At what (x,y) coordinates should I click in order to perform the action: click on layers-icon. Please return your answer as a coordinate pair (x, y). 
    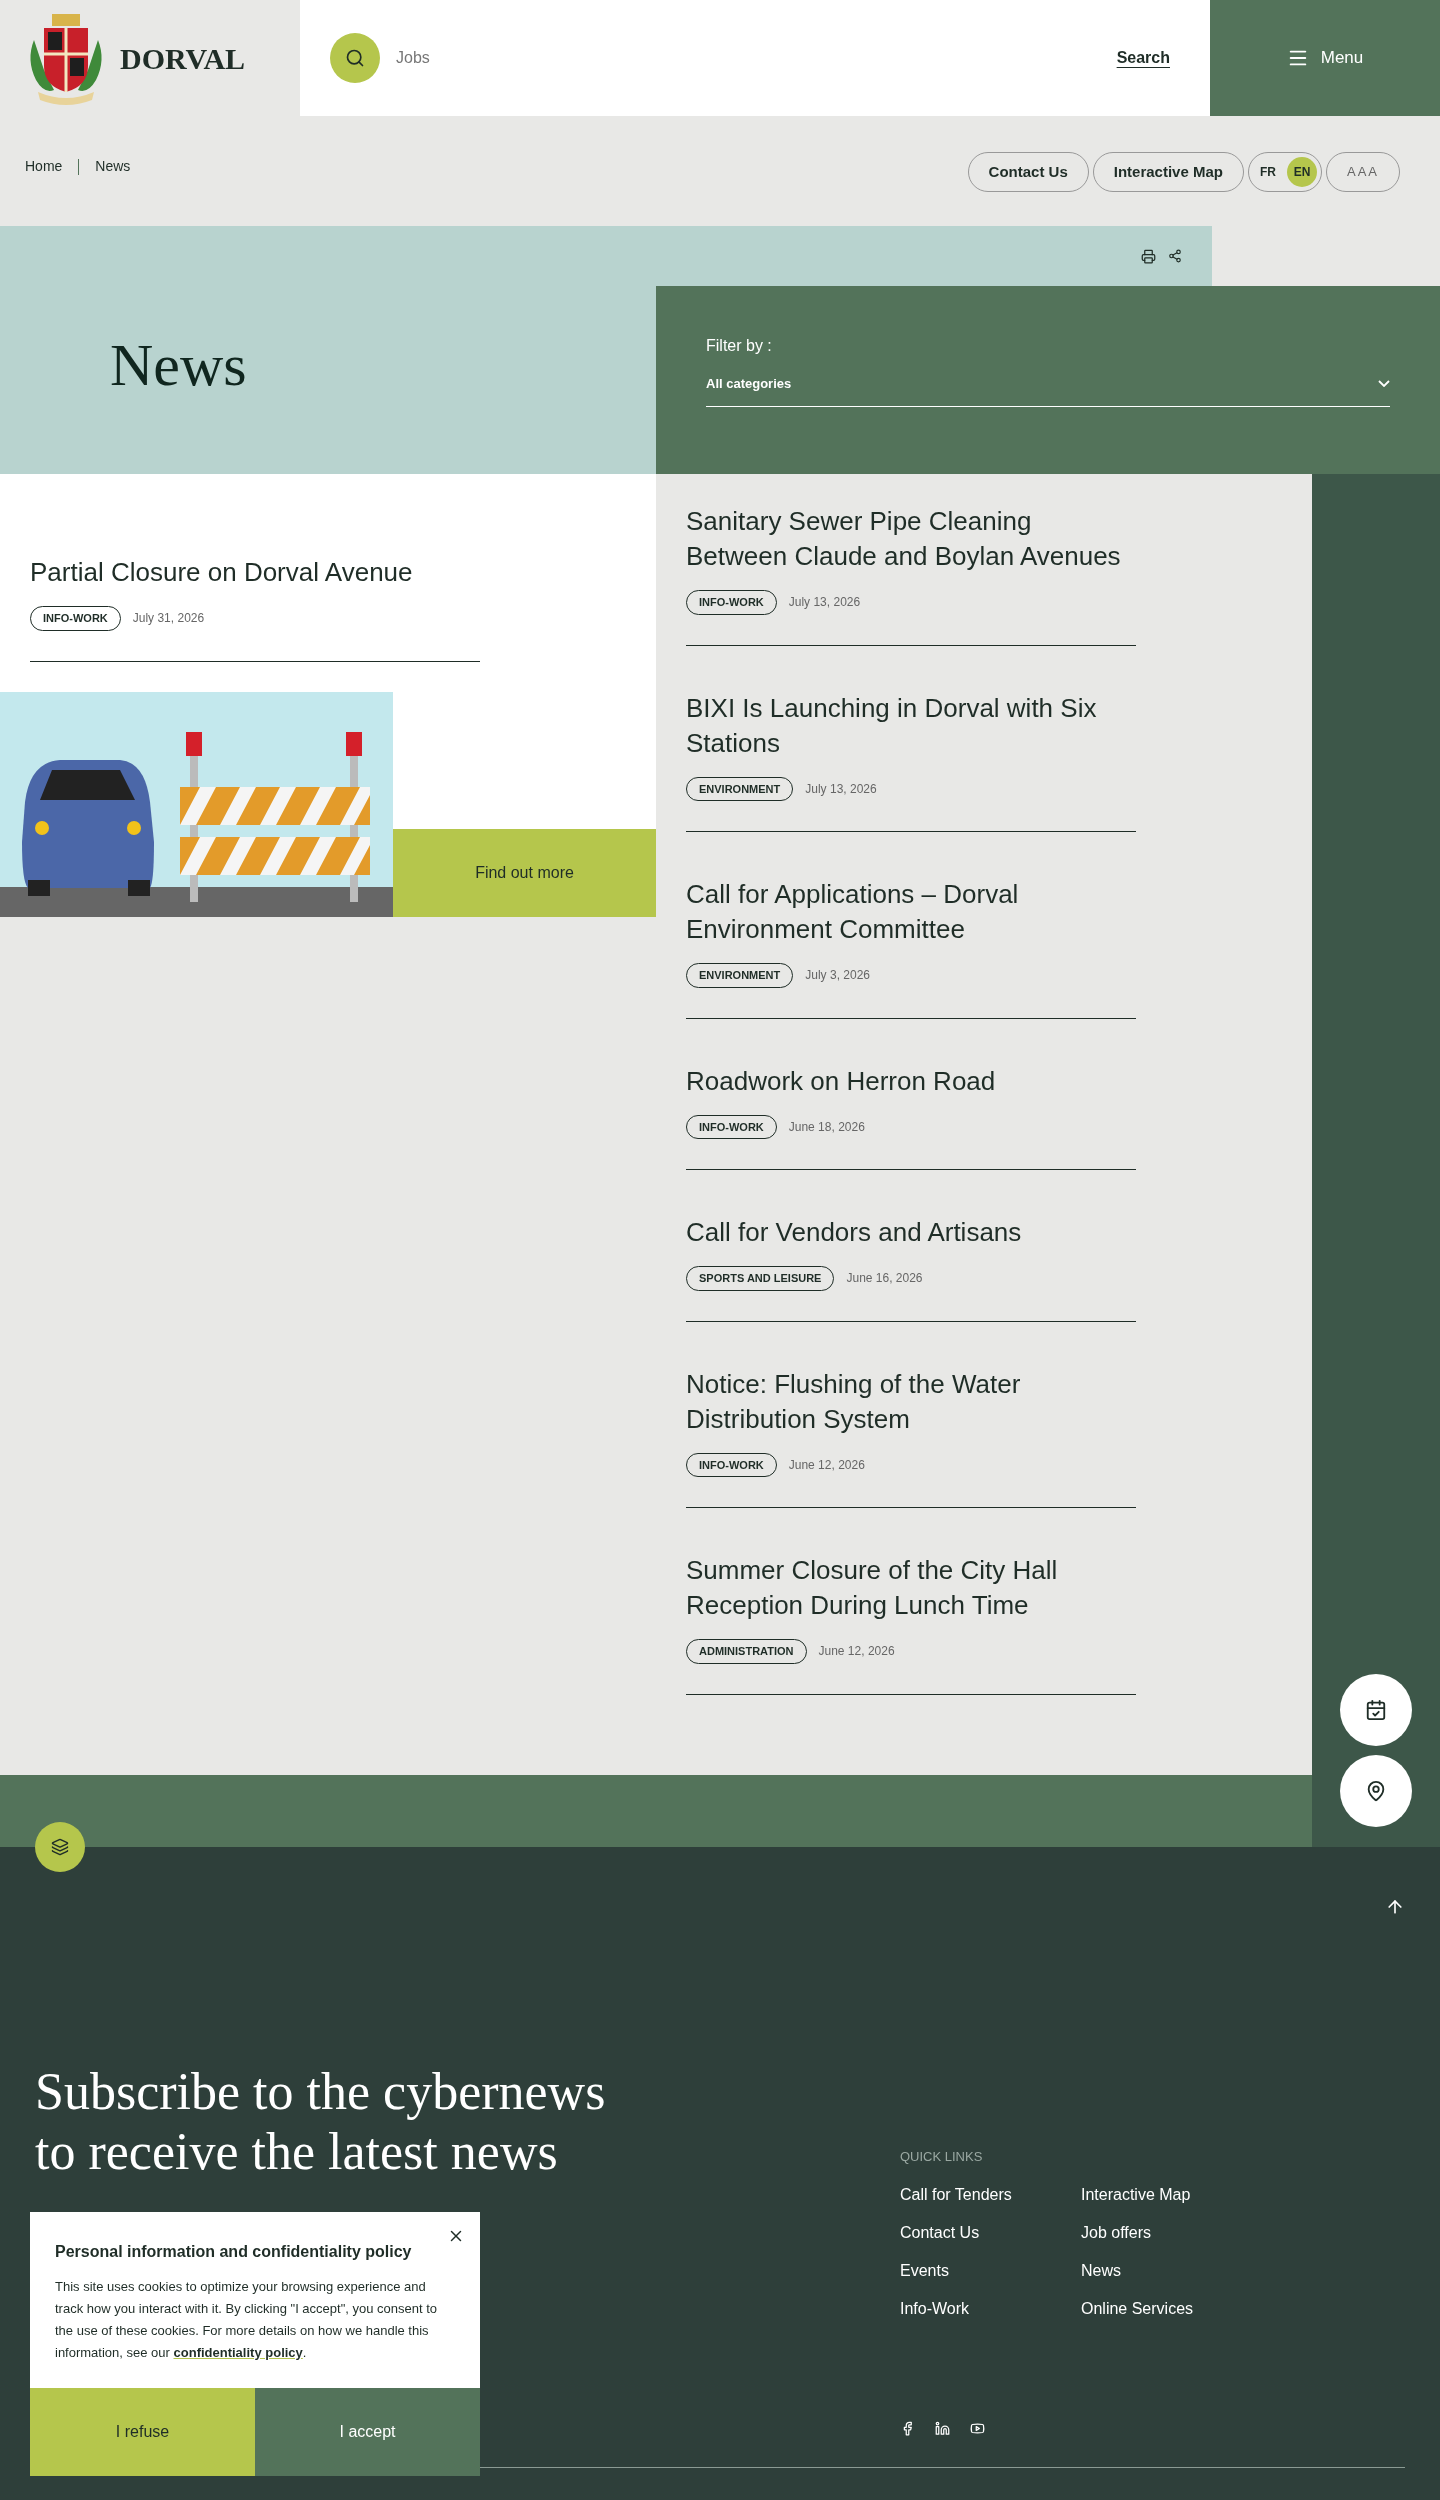
    Looking at the image, I should click on (60, 1847).